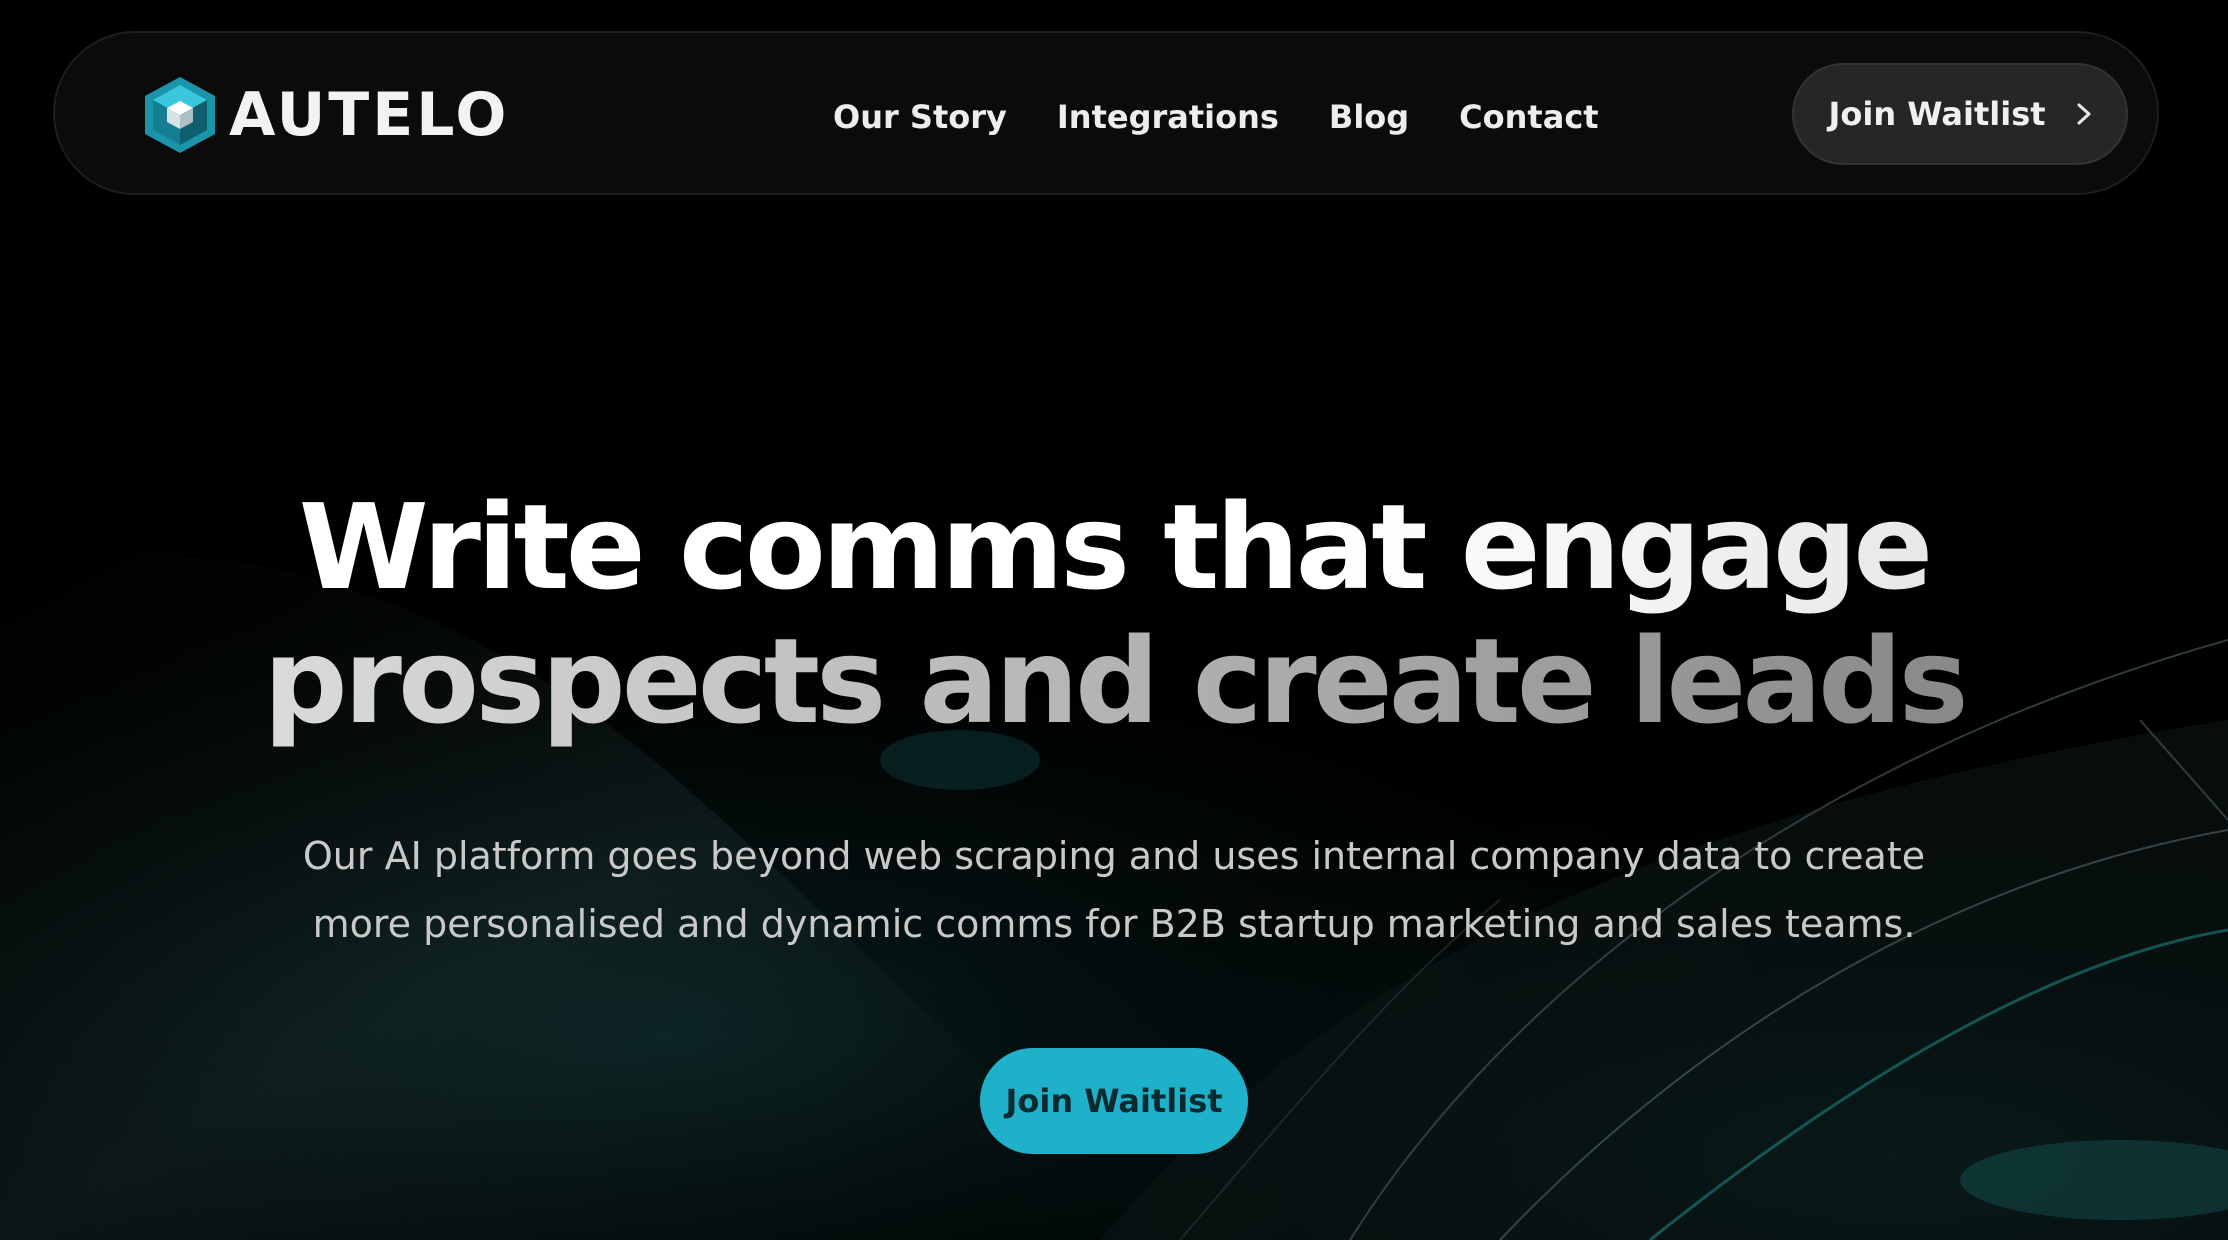  I want to click on join-waitlist-hero-label: Join Waitlist, so click(1114, 1101).